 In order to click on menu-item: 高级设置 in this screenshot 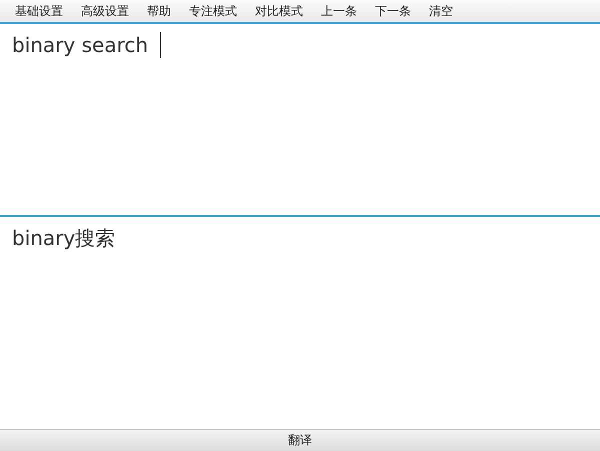, I will do `click(105, 11)`.